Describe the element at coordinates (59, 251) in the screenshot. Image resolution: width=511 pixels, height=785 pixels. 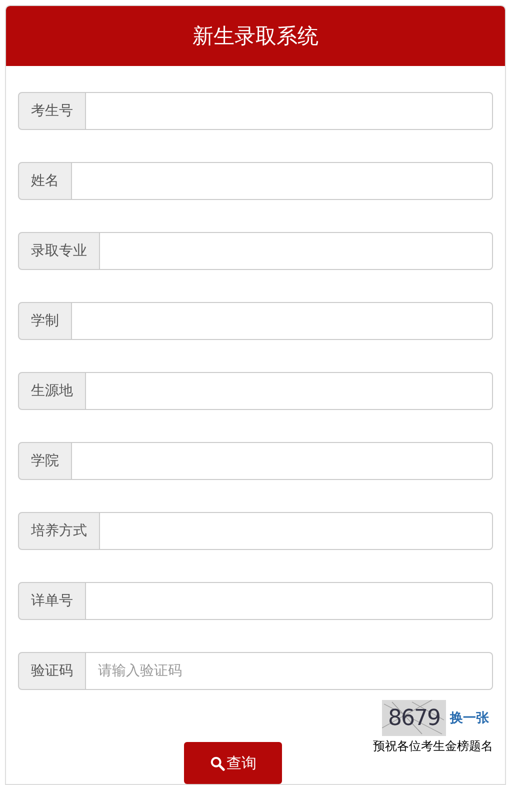
I see `field-label: 录取专业` at that location.